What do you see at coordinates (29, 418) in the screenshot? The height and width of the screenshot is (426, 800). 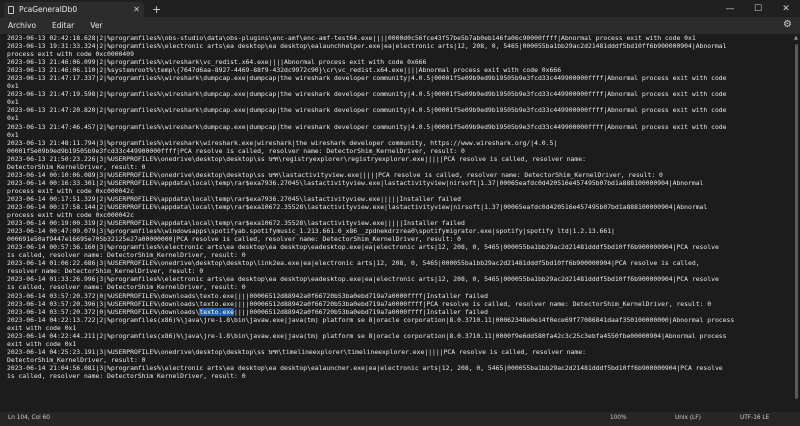 I see `cursor-position: Ln 104, Col 60` at bounding box center [29, 418].